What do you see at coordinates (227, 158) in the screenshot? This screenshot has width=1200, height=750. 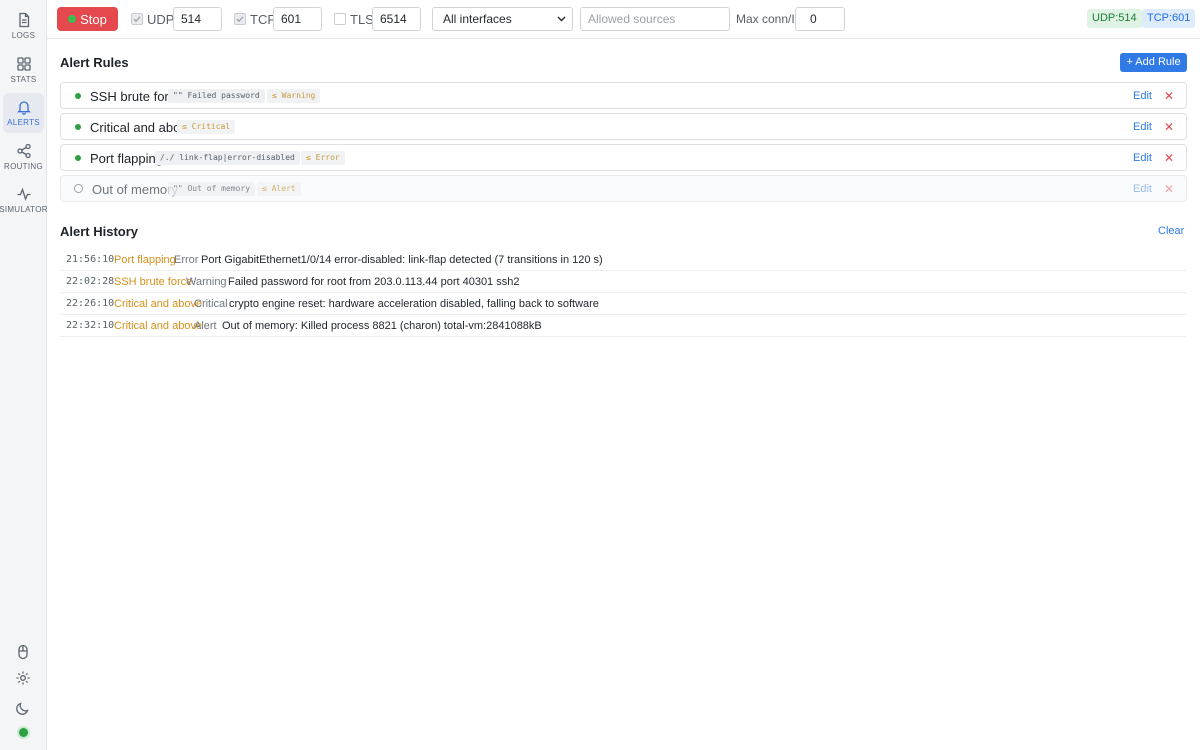 I see `rule-match-tag: /./ link-flap|error-disabled` at bounding box center [227, 158].